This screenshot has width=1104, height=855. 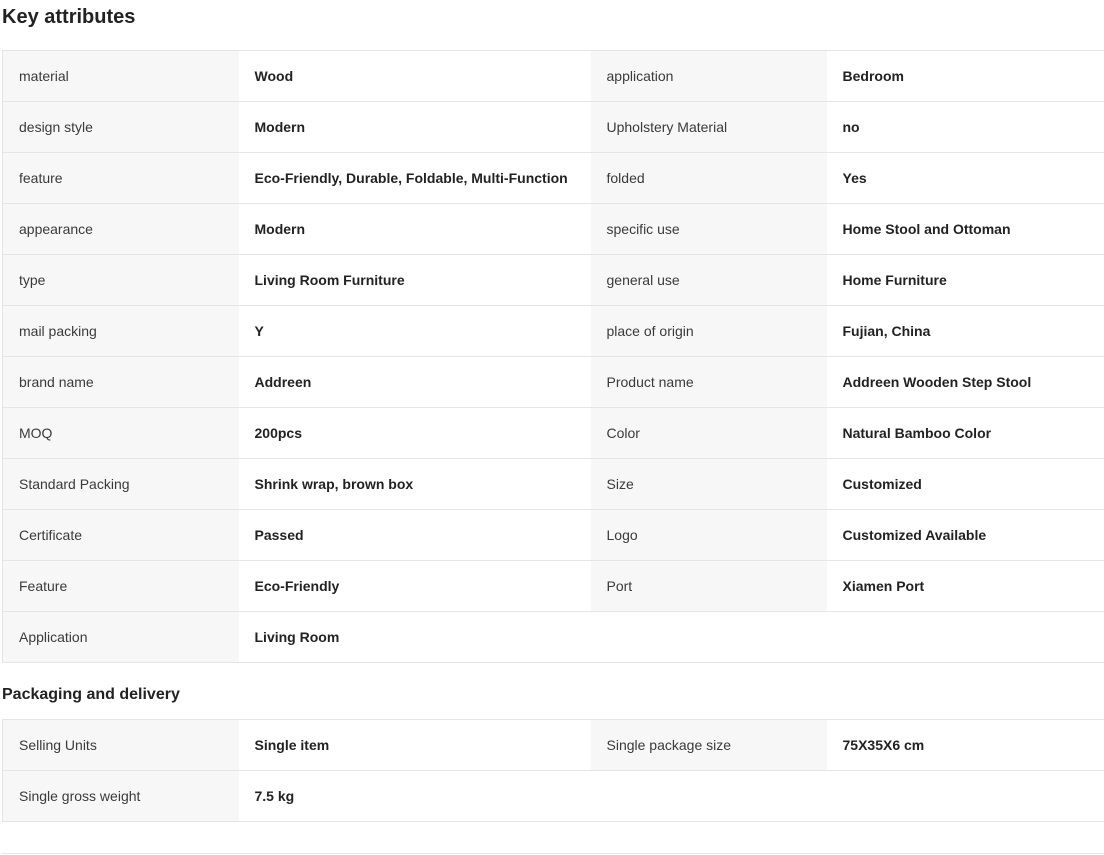 I want to click on attribute-name: design style, so click(x=120, y=127).